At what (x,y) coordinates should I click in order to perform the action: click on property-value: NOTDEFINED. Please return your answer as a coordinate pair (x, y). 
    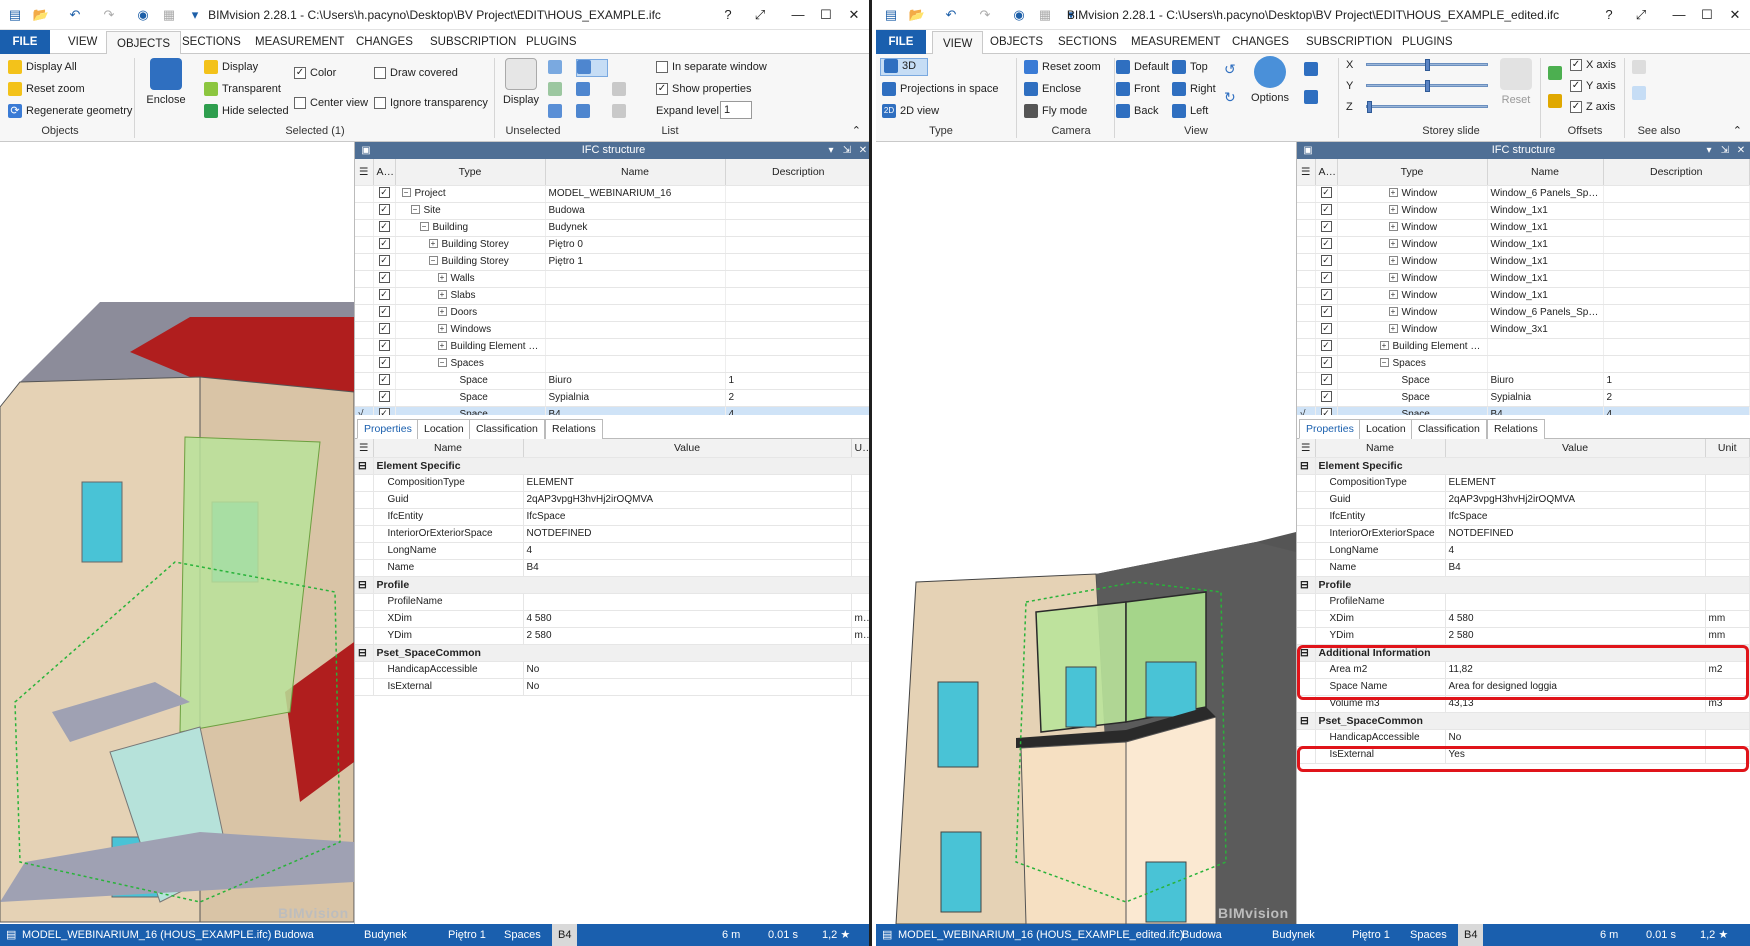
    Looking at the image, I should click on (687, 534).